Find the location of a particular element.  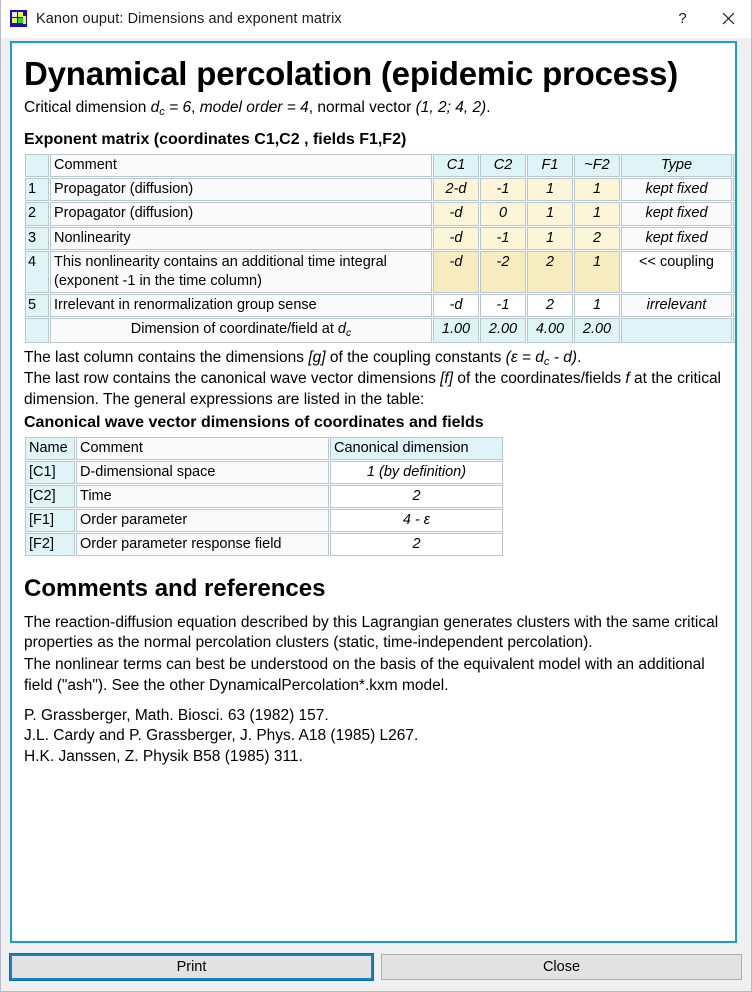

cell-g: ε is located at coordinates (734, 271).